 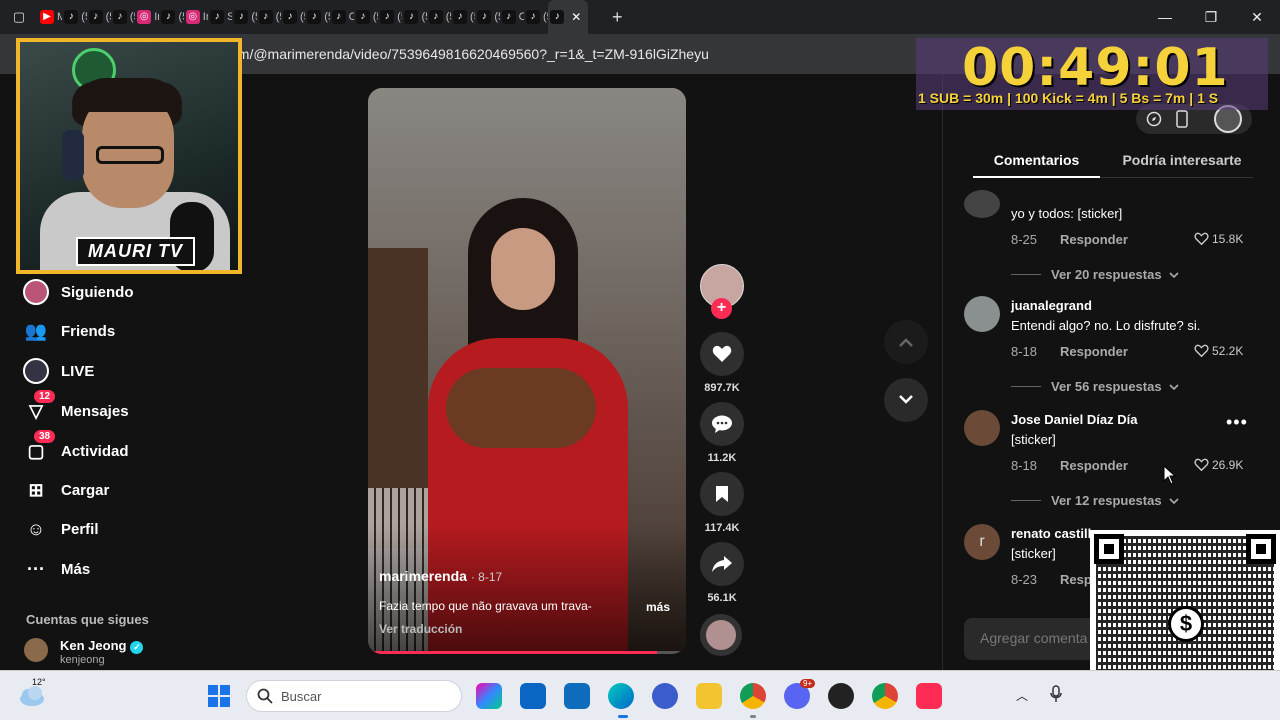 What do you see at coordinates (440, 576) in the screenshot?
I see `video-author: marimerenda · 8-17` at bounding box center [440, 576].